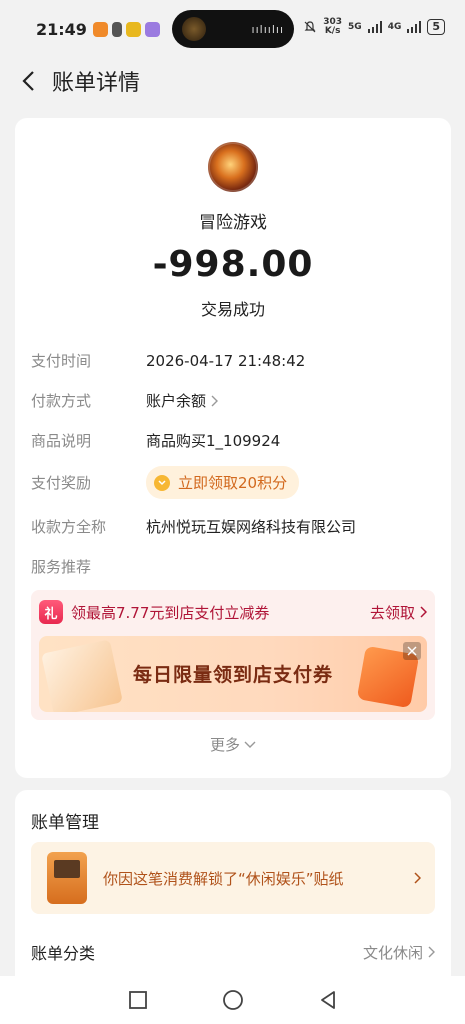 The image size is (465, 1024). I want to click on coin-icon, so click(162, 482).